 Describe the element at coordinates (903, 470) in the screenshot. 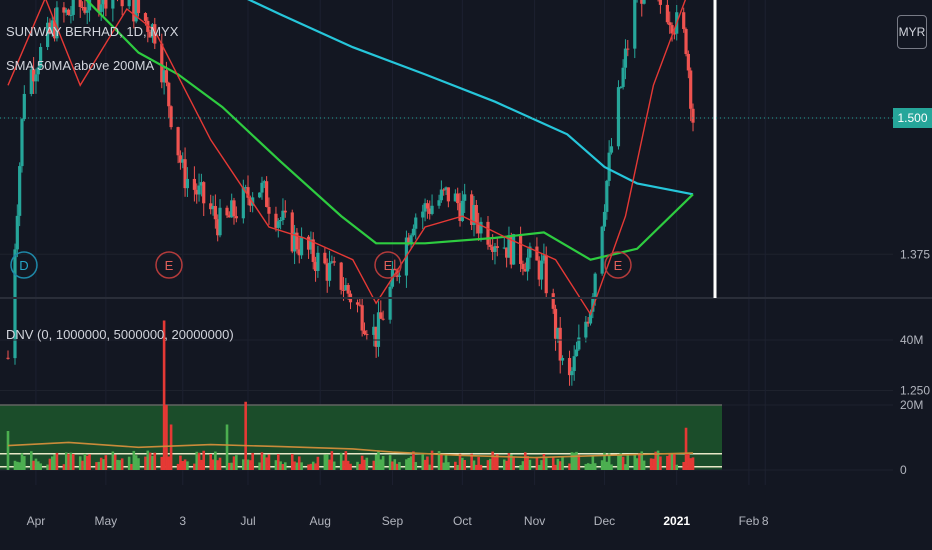

I see `volume-tick-label: 0` at that location.